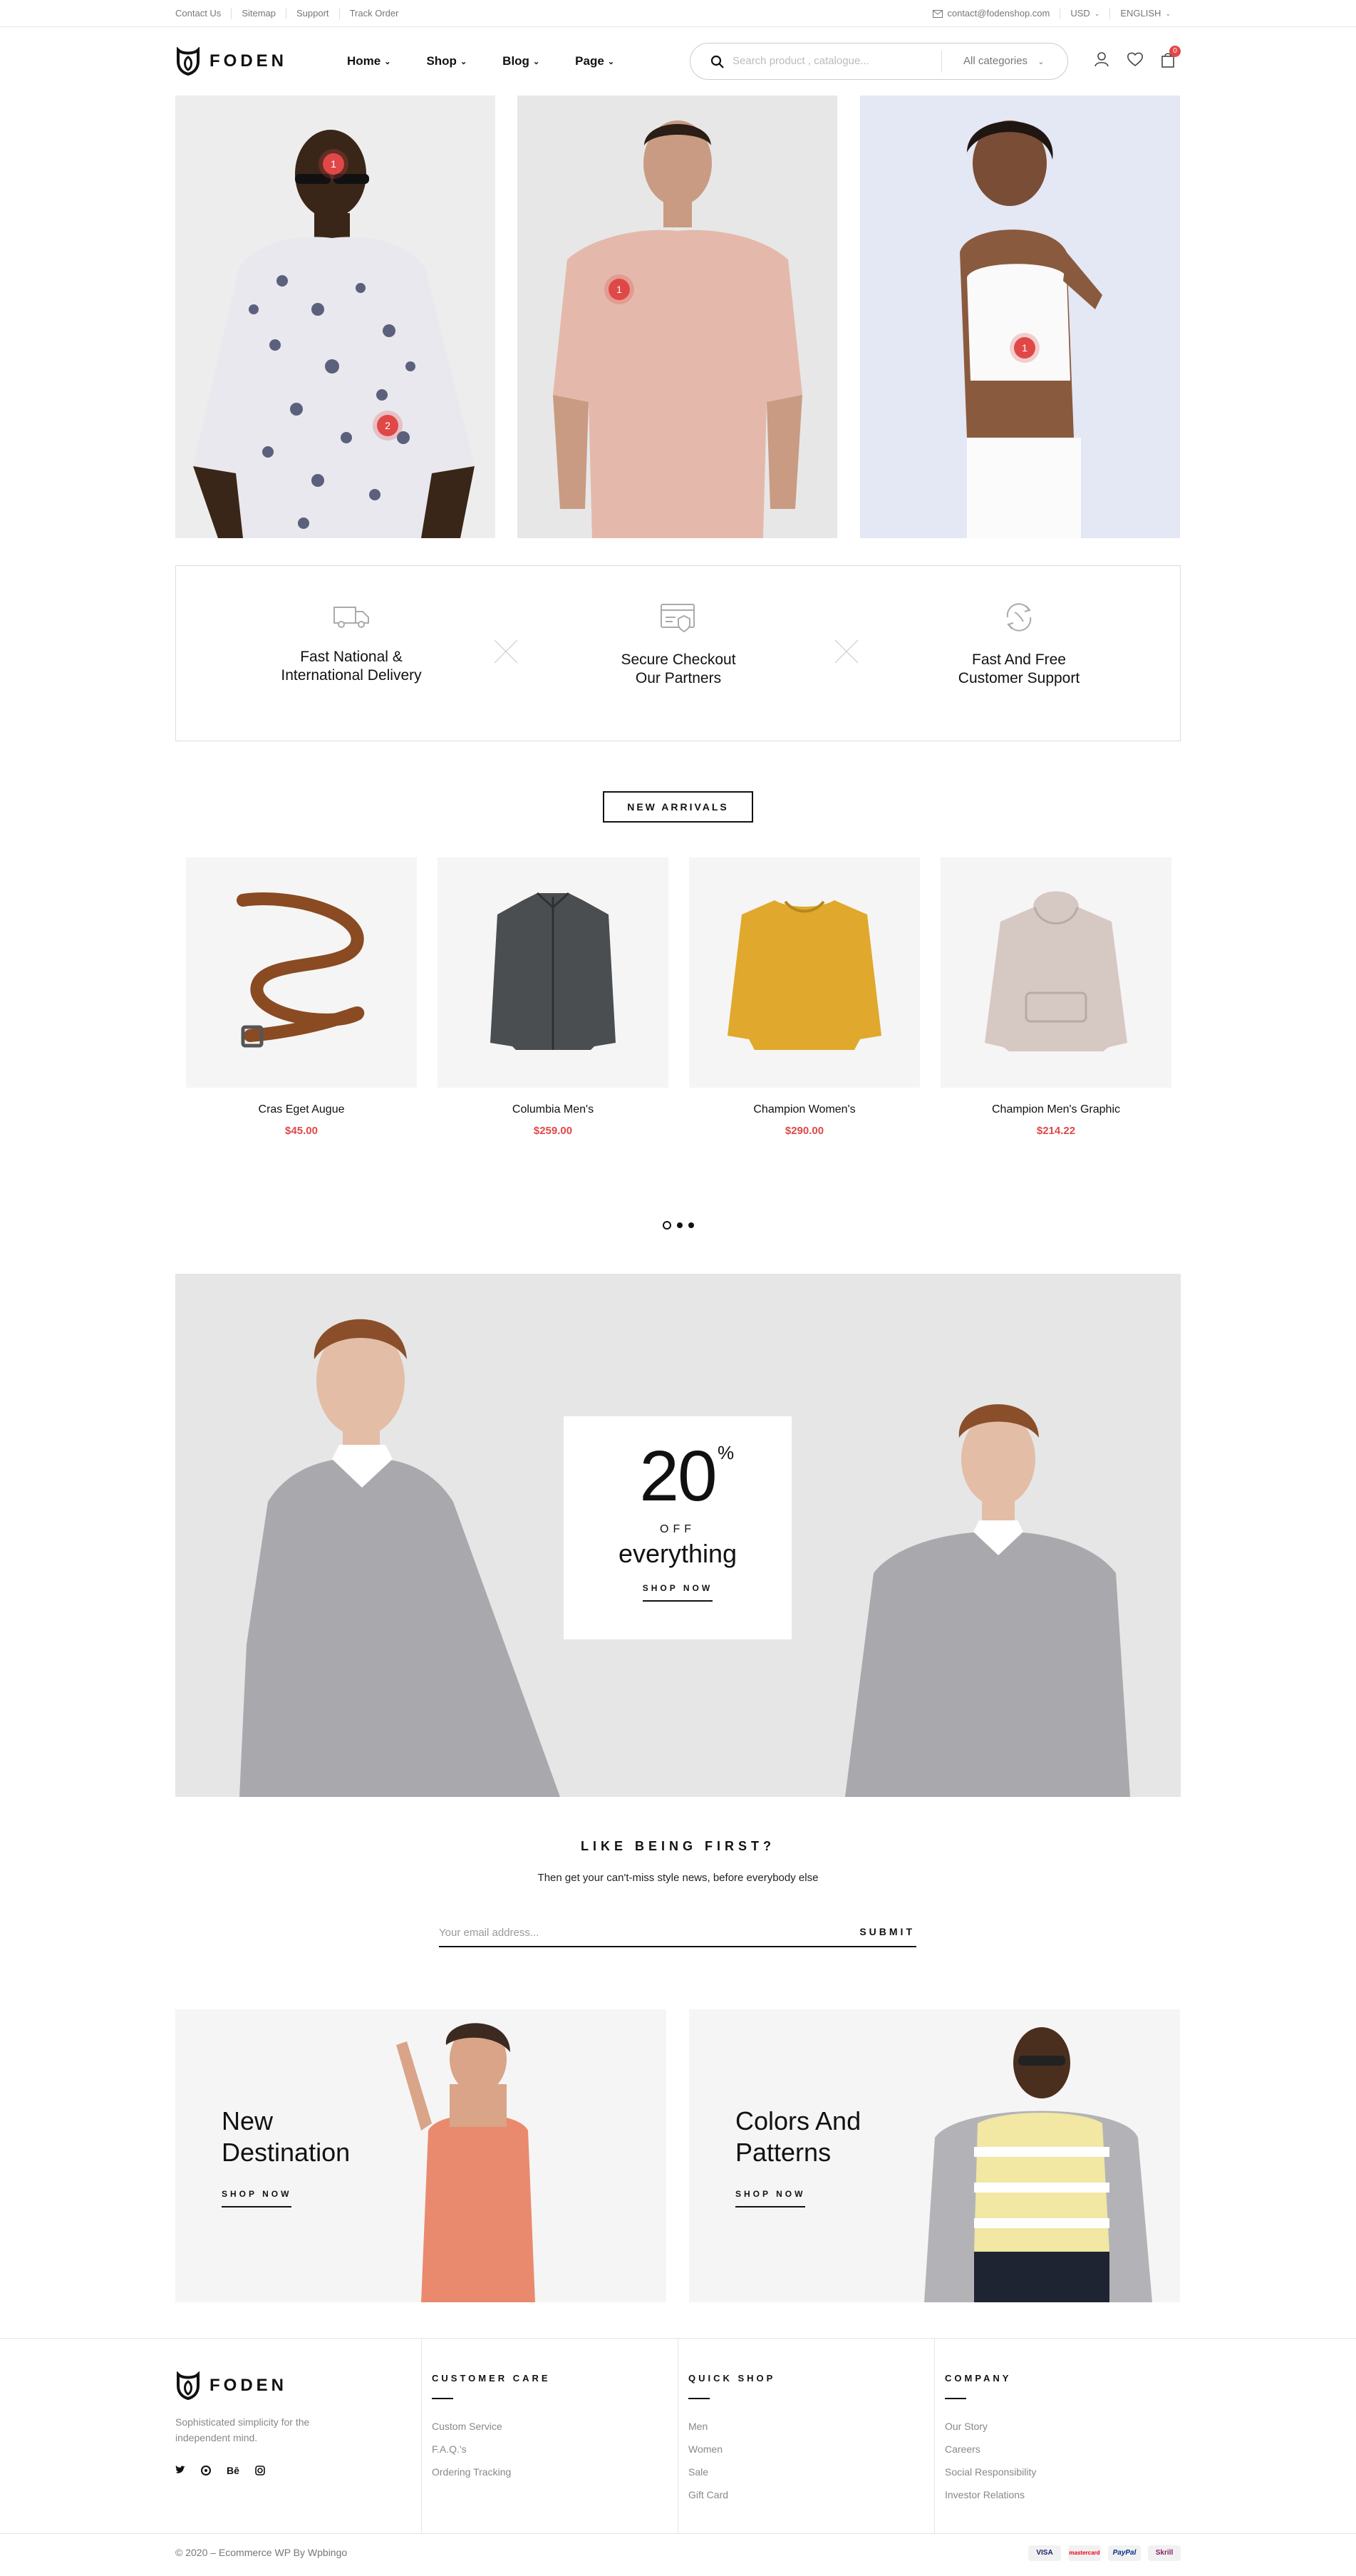 The image size is (1356, 2576). What do you see at coordinates (351, 617) in the screenshot?
I see `truck-icon` at bounding box center [351, 617].